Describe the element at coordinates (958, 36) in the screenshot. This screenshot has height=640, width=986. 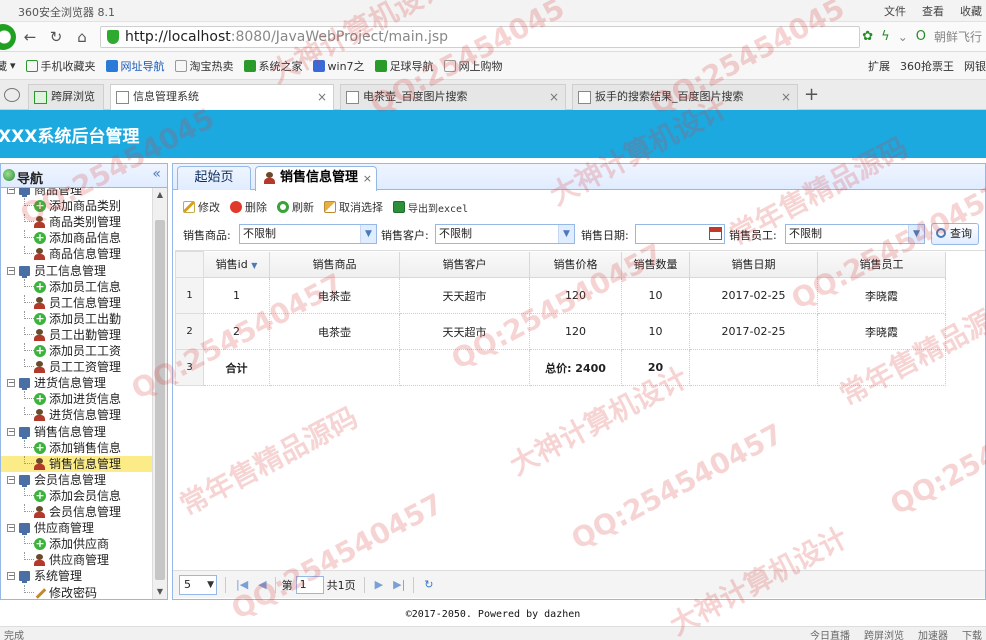
I see `search-suggestion: 朝鲜飞行` at that location.